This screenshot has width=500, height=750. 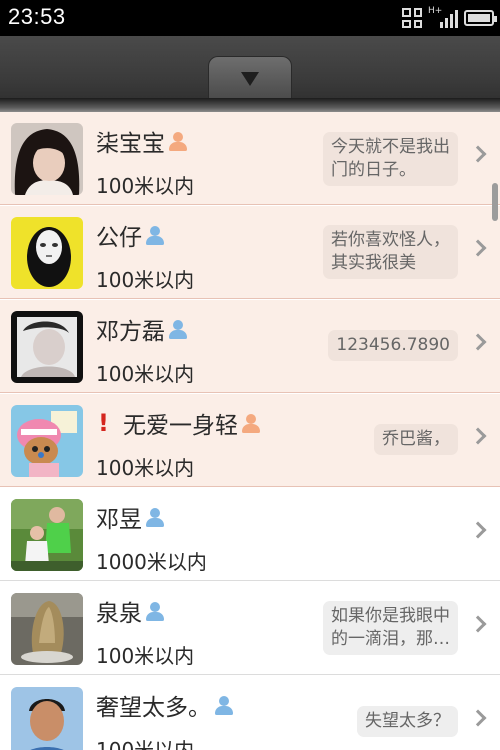 I want to click on battery-icon, so click(x=480, y=18).